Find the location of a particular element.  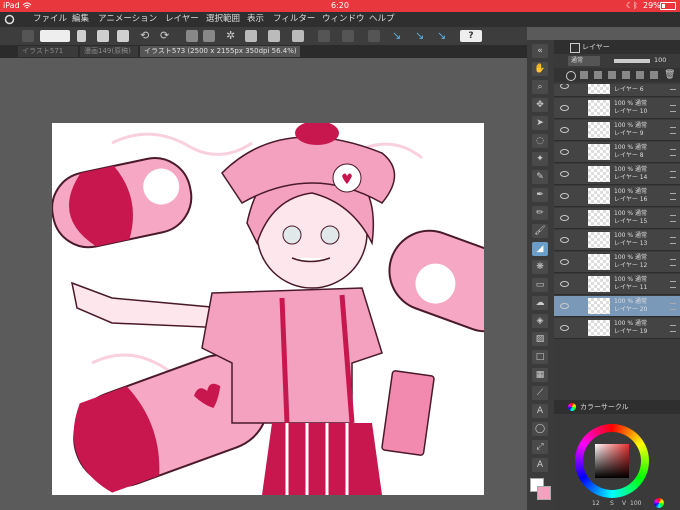

balloon-tool-icon: ◯ is located at coordinates (540, 429).